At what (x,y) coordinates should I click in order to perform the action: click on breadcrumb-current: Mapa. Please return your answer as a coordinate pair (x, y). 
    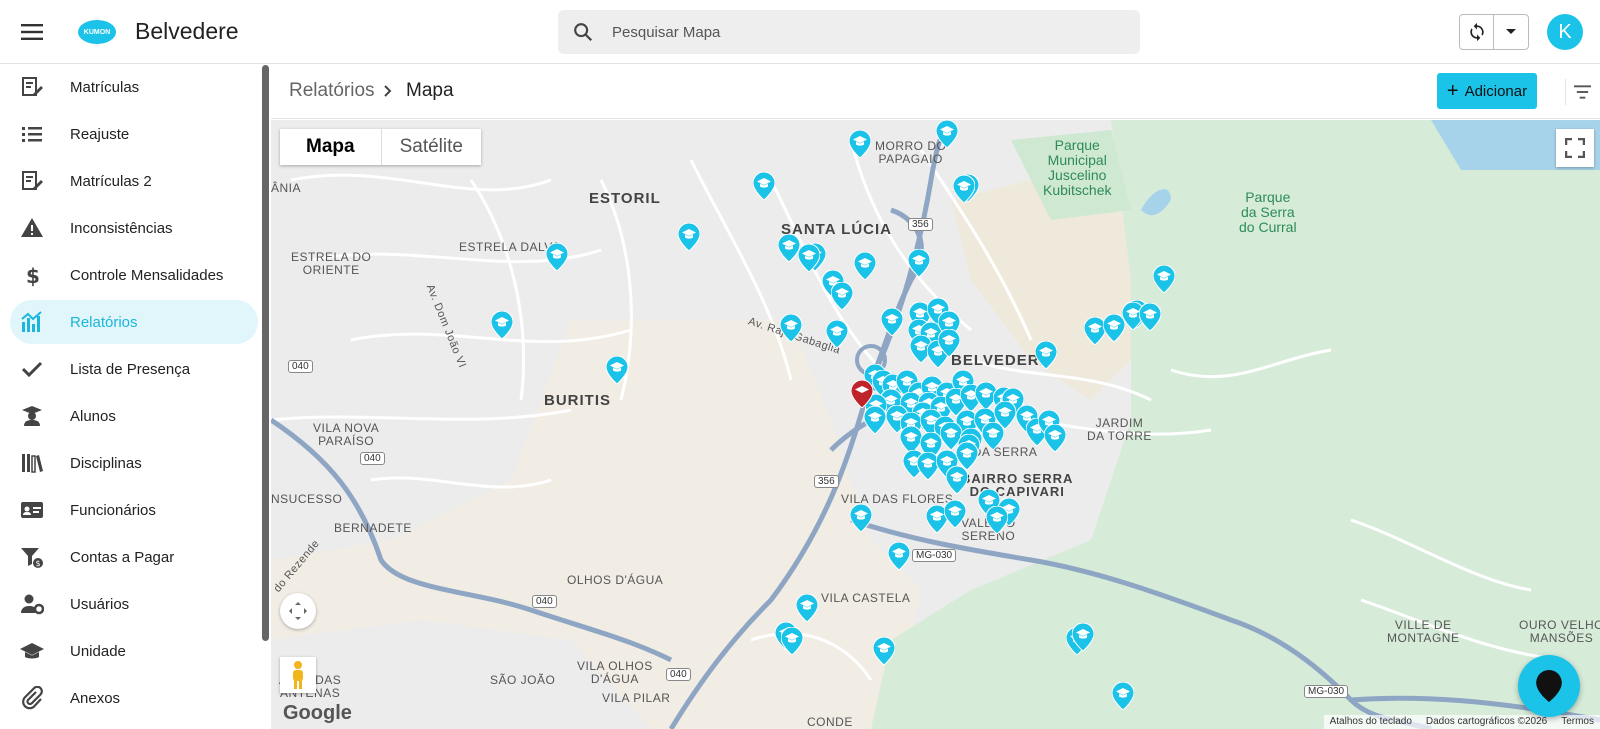
    Looking at the image, I should click on (430, 90).